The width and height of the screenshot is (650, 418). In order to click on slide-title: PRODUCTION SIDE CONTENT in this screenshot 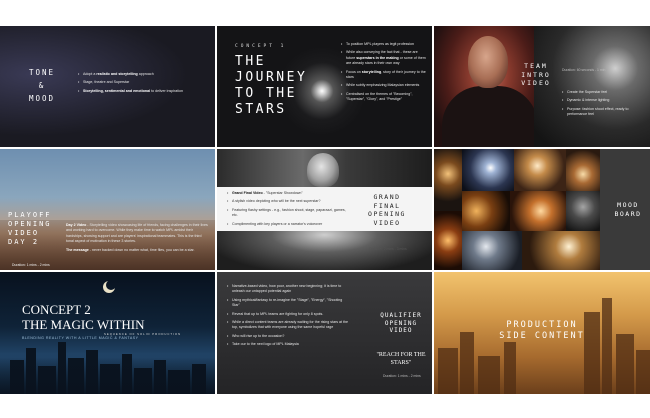, I will do `click(542, 330)`.